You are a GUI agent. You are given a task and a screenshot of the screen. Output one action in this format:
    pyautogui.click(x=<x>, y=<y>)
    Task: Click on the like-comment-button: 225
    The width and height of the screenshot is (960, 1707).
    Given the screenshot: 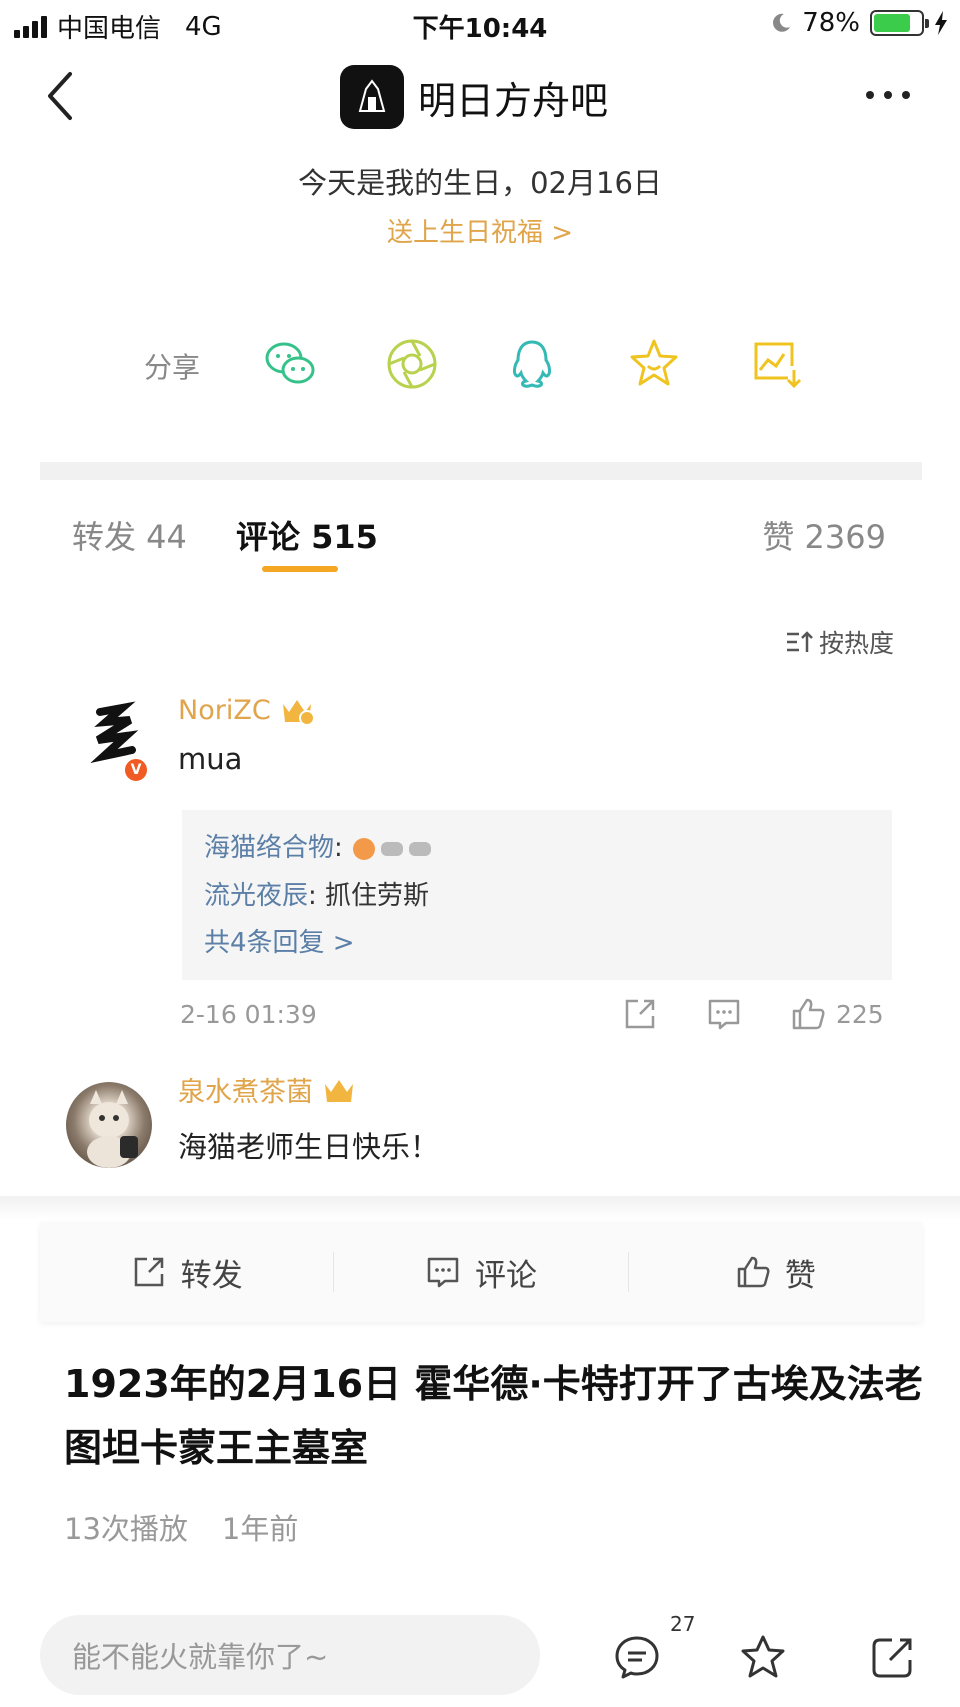 What is the action you would take?
    pyautogui.click(x=837, y=1014)
    